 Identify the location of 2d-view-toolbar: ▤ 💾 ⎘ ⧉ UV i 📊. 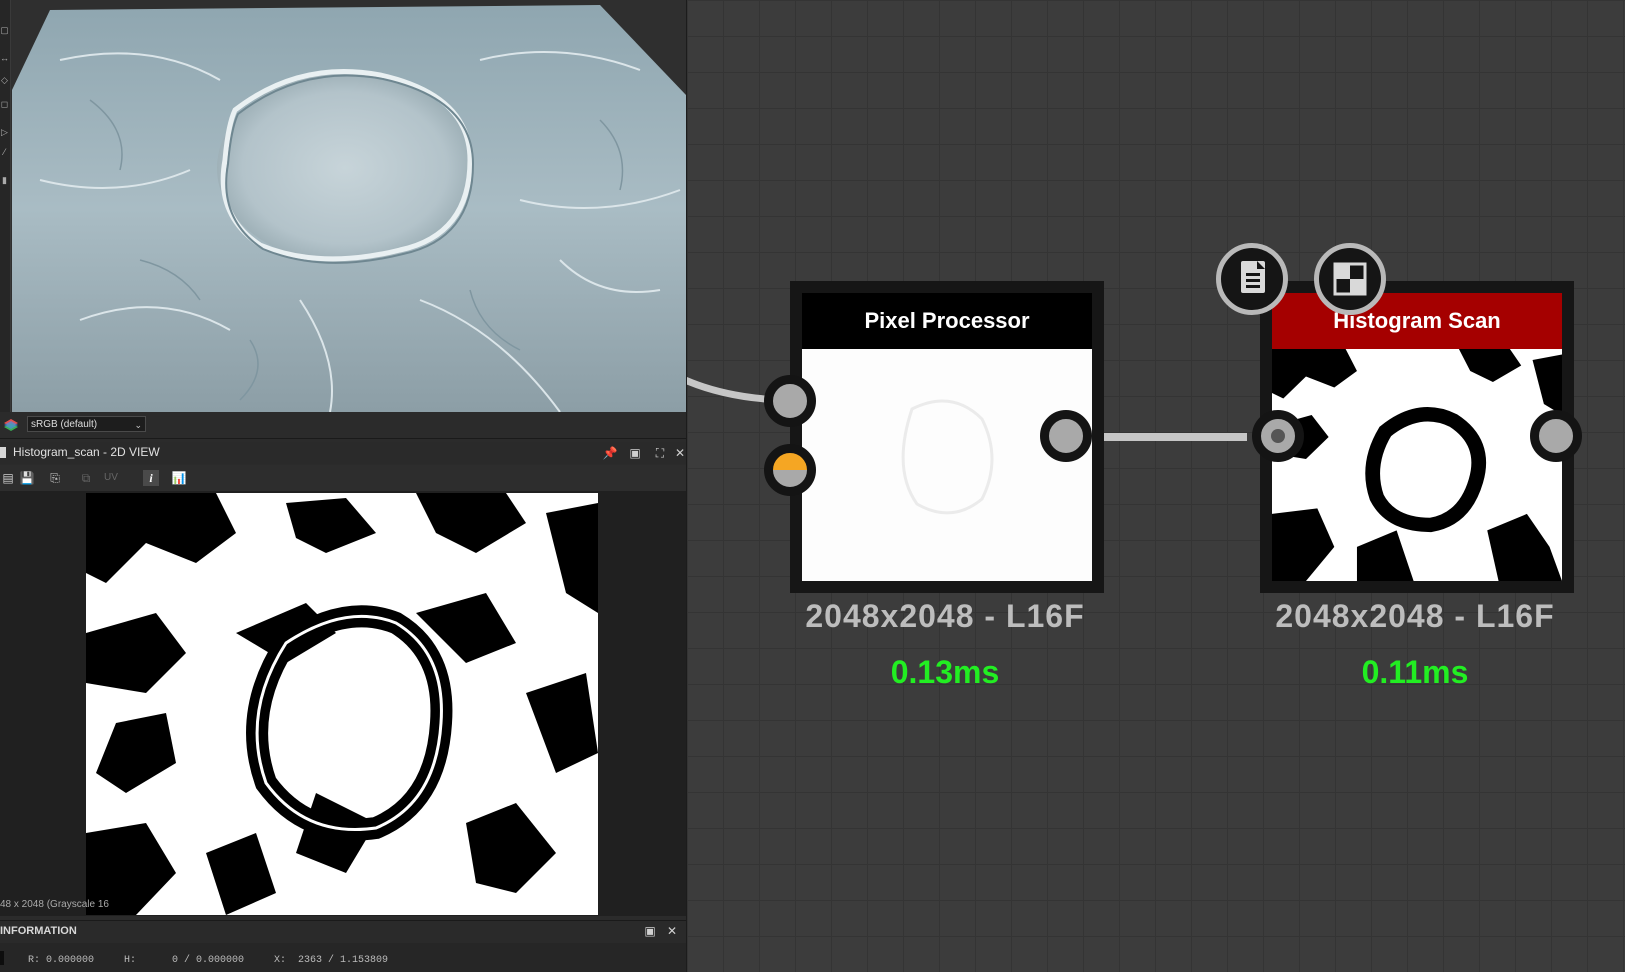
(343, 478).